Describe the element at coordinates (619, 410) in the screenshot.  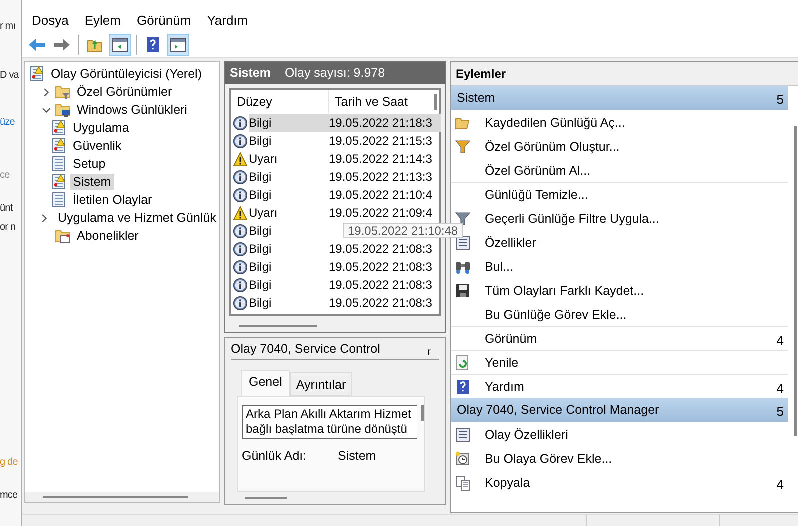
I see `section-header: Olay 7040, Service Control Manager 5` at that location.